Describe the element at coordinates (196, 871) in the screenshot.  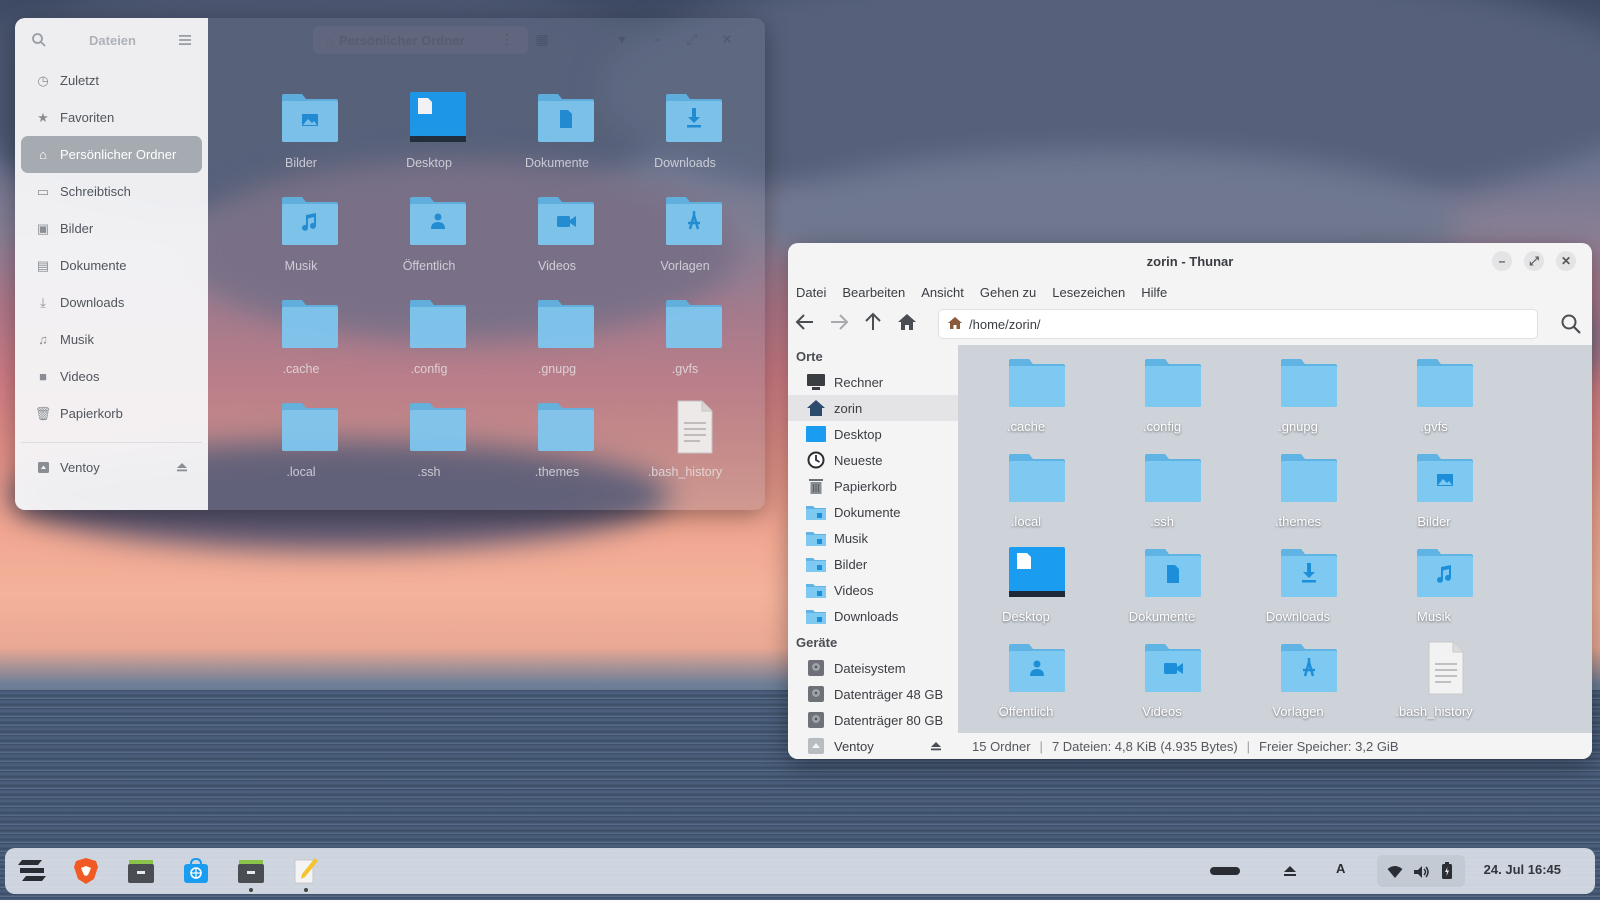
I see `software-store-icon` at that location.